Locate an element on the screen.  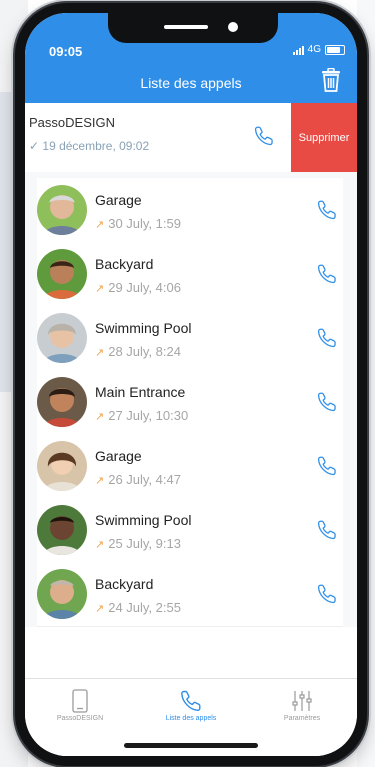
status-indicators: 4G is located at coordinates (318, 49).